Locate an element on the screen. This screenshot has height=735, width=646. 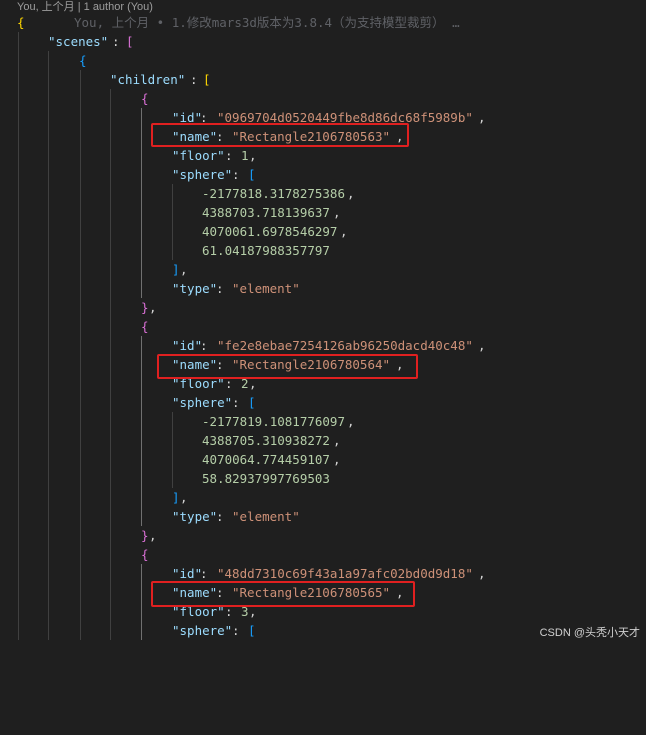
code-line: -2177819.1081776097 , is located at coordinates (323, 421).